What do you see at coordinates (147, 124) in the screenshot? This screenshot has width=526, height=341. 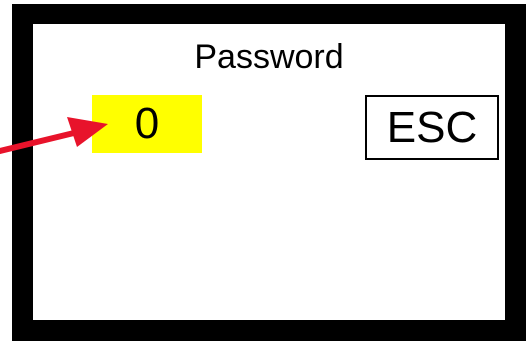 I see `password-value-field: 0` at bounding box center [147, 124].